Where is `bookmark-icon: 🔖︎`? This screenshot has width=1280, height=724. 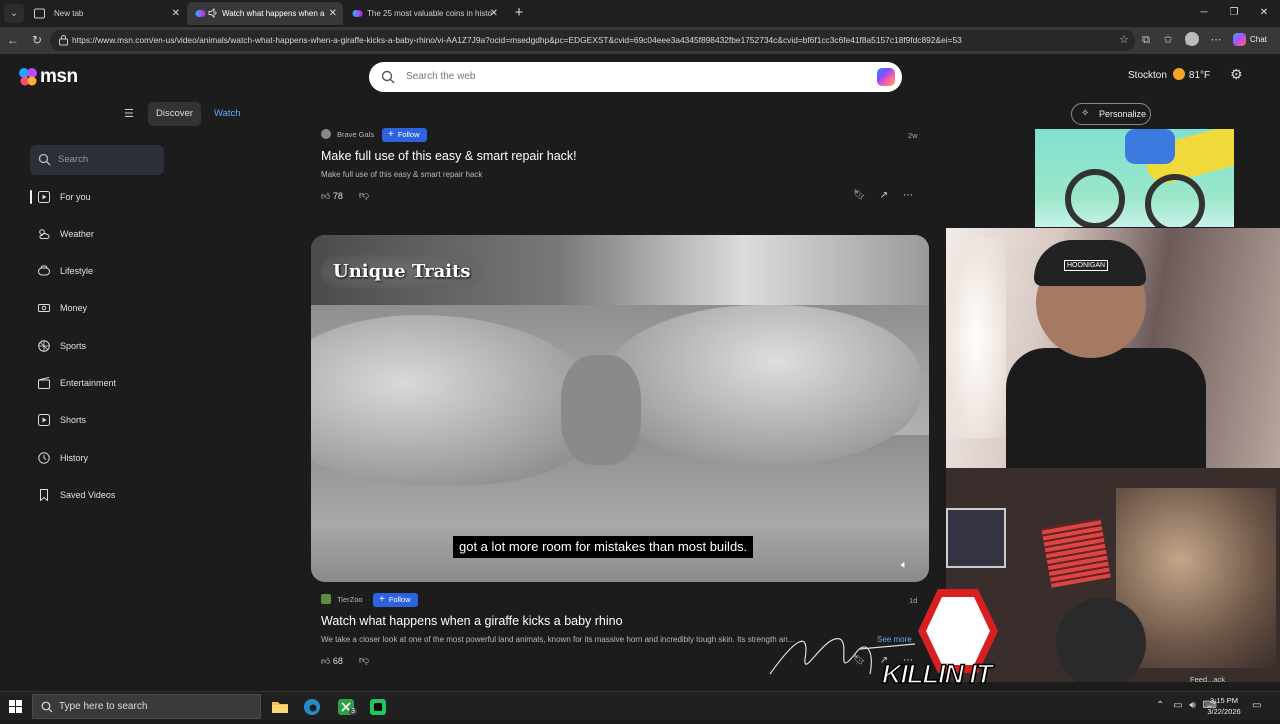 bookmark-icon: 🔖︎ is located at coordinates (859, 196).